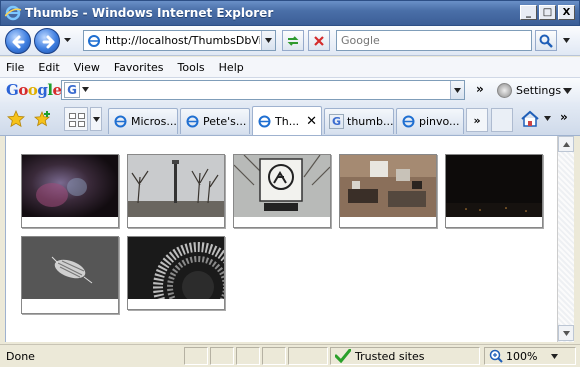 This screenshot has height=367, width=580. What do you see at coordinates (139, 67) in the screenshot?
I see `menu-favorites: Favorites` at bounding box center [139, 67].